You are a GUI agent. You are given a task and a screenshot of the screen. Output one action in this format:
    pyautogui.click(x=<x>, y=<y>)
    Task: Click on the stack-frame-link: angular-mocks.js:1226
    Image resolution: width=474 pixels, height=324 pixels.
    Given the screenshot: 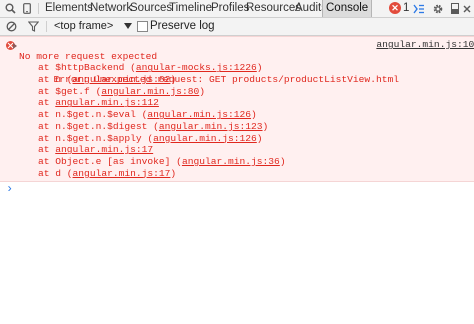 What is the action you would take?
    pyautogui.click(x=196, y=67)
    